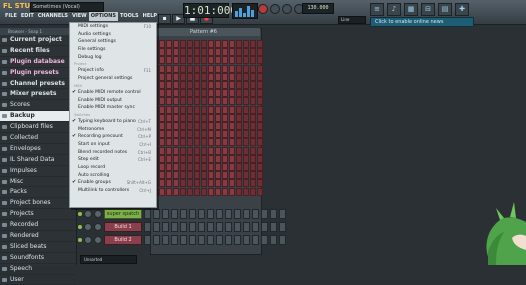  I want to click on menu-channels: CHANNELS, so click(53, 16).